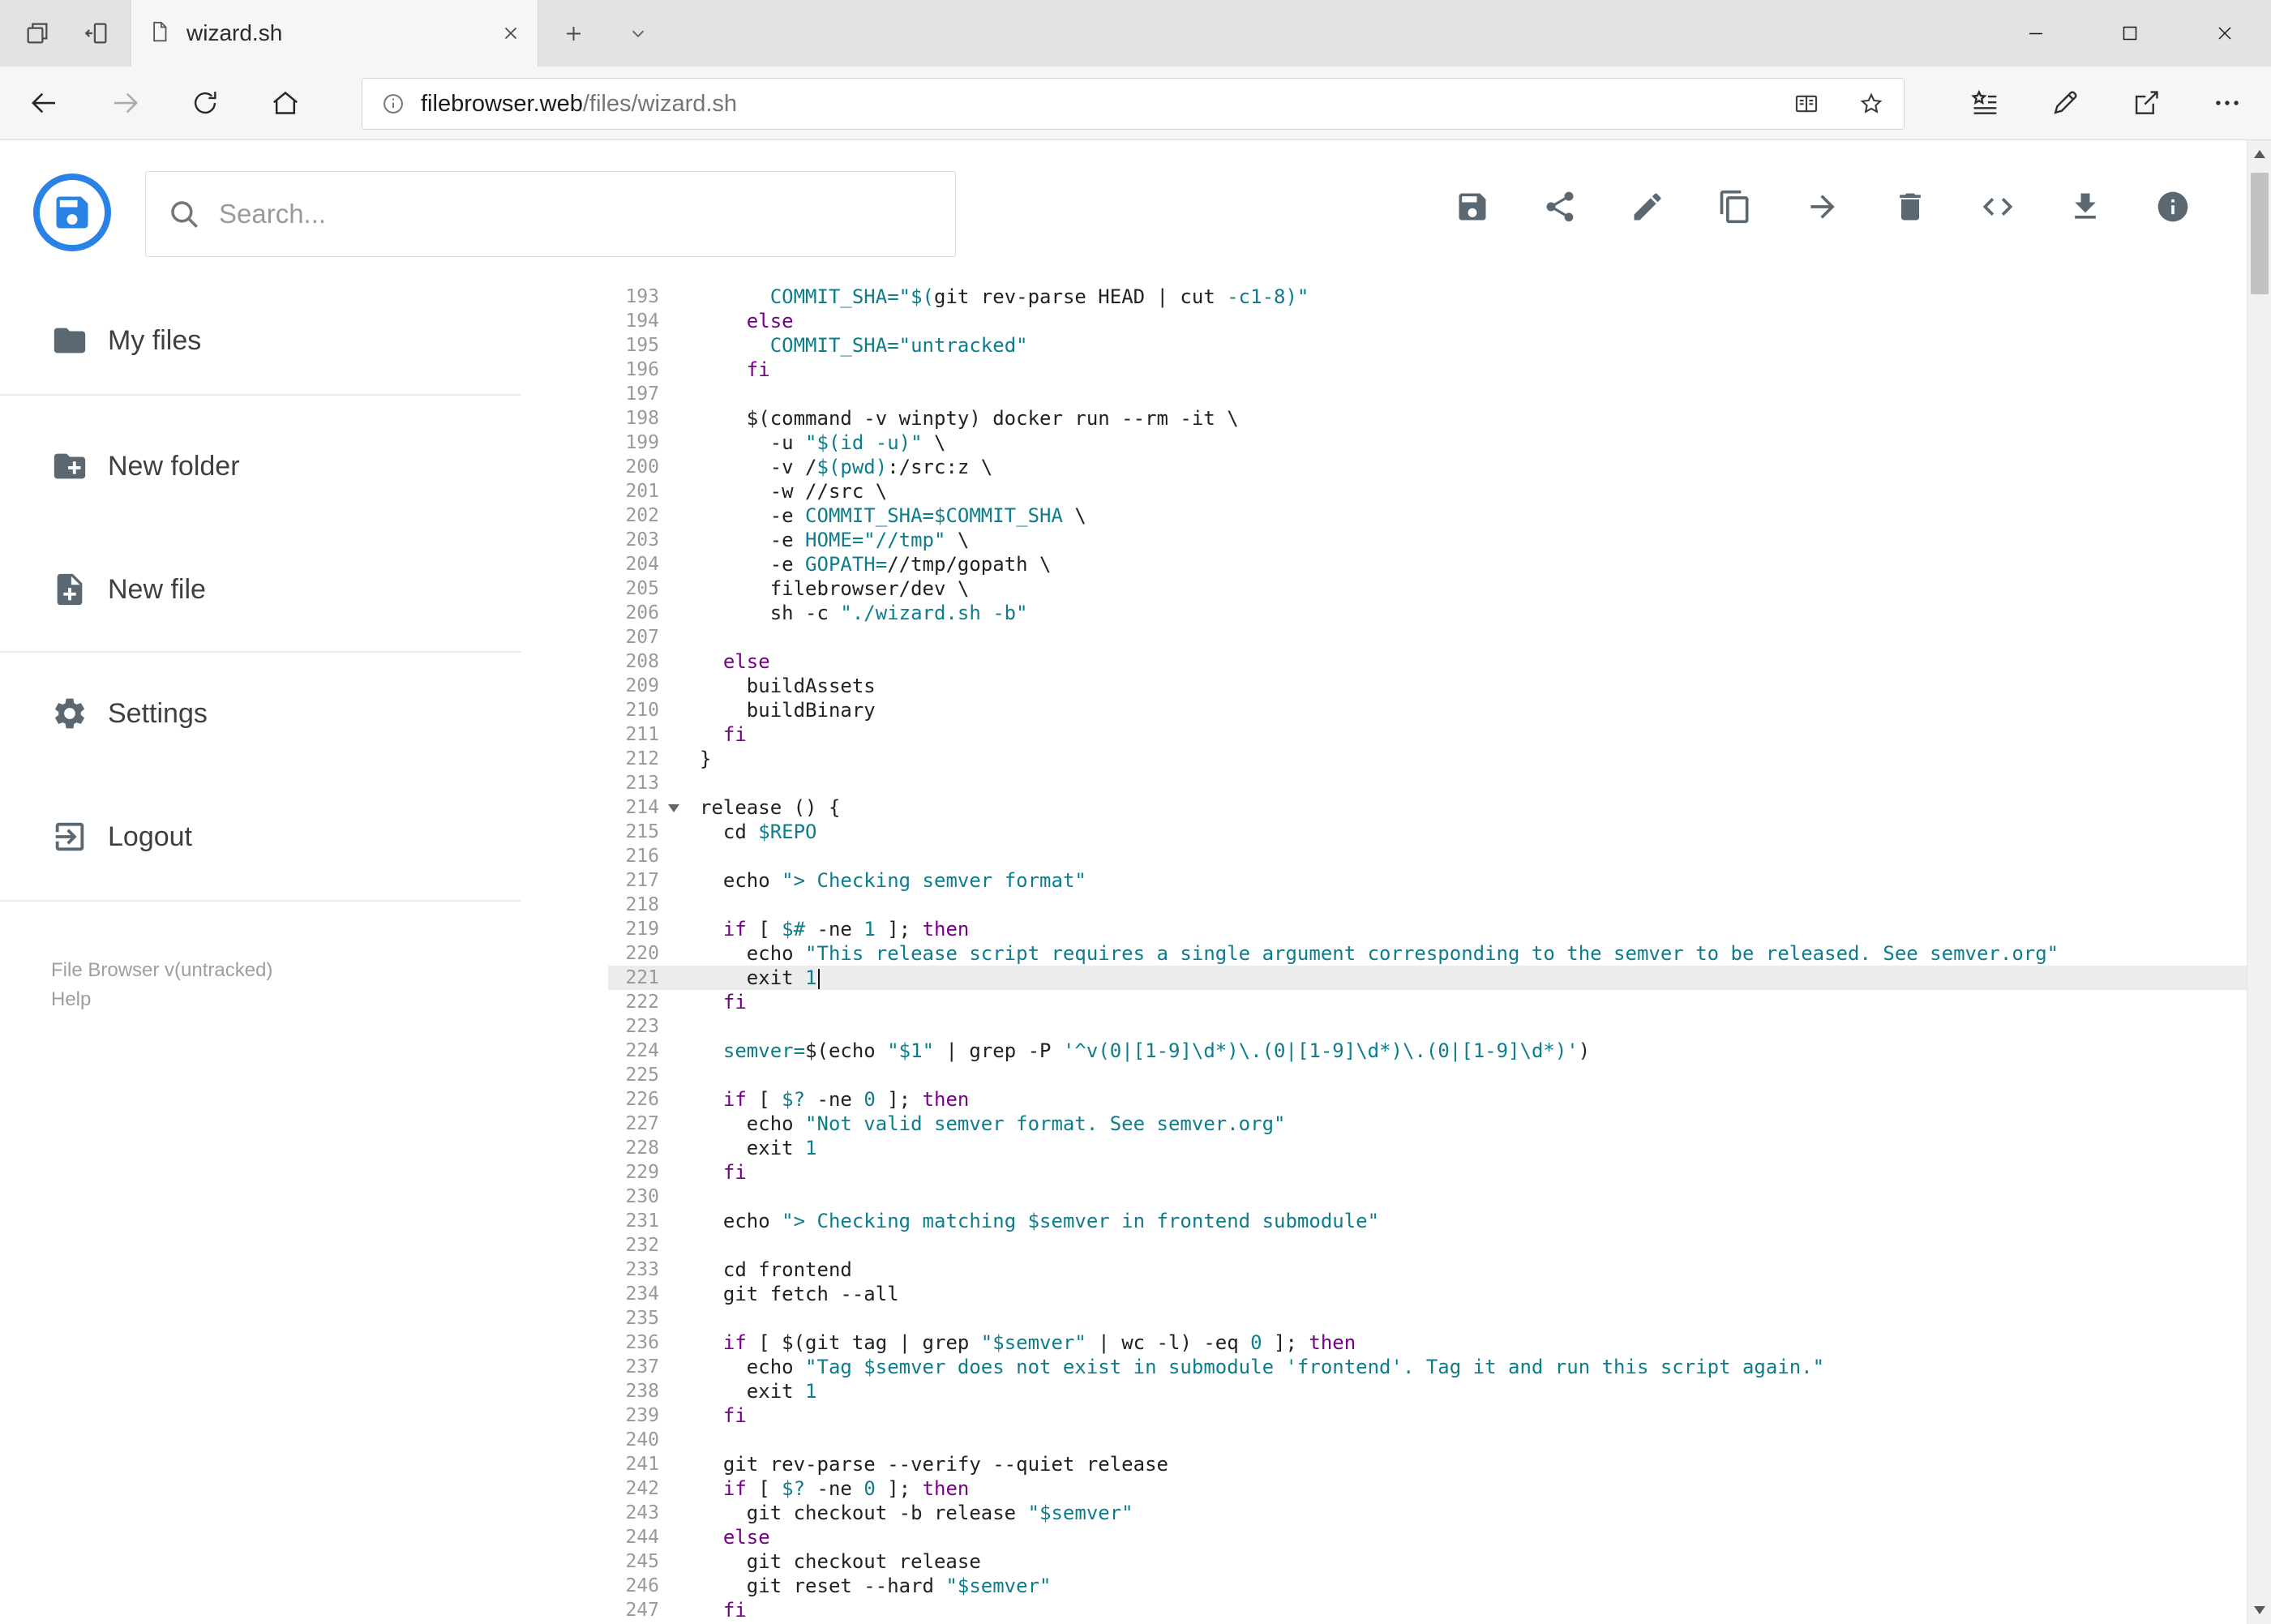 This screenshot has height=1624, width=2271. Describe the element at coordinates (1427, 370) in the screenshot. I see `code-line: 196 fi` at that location.